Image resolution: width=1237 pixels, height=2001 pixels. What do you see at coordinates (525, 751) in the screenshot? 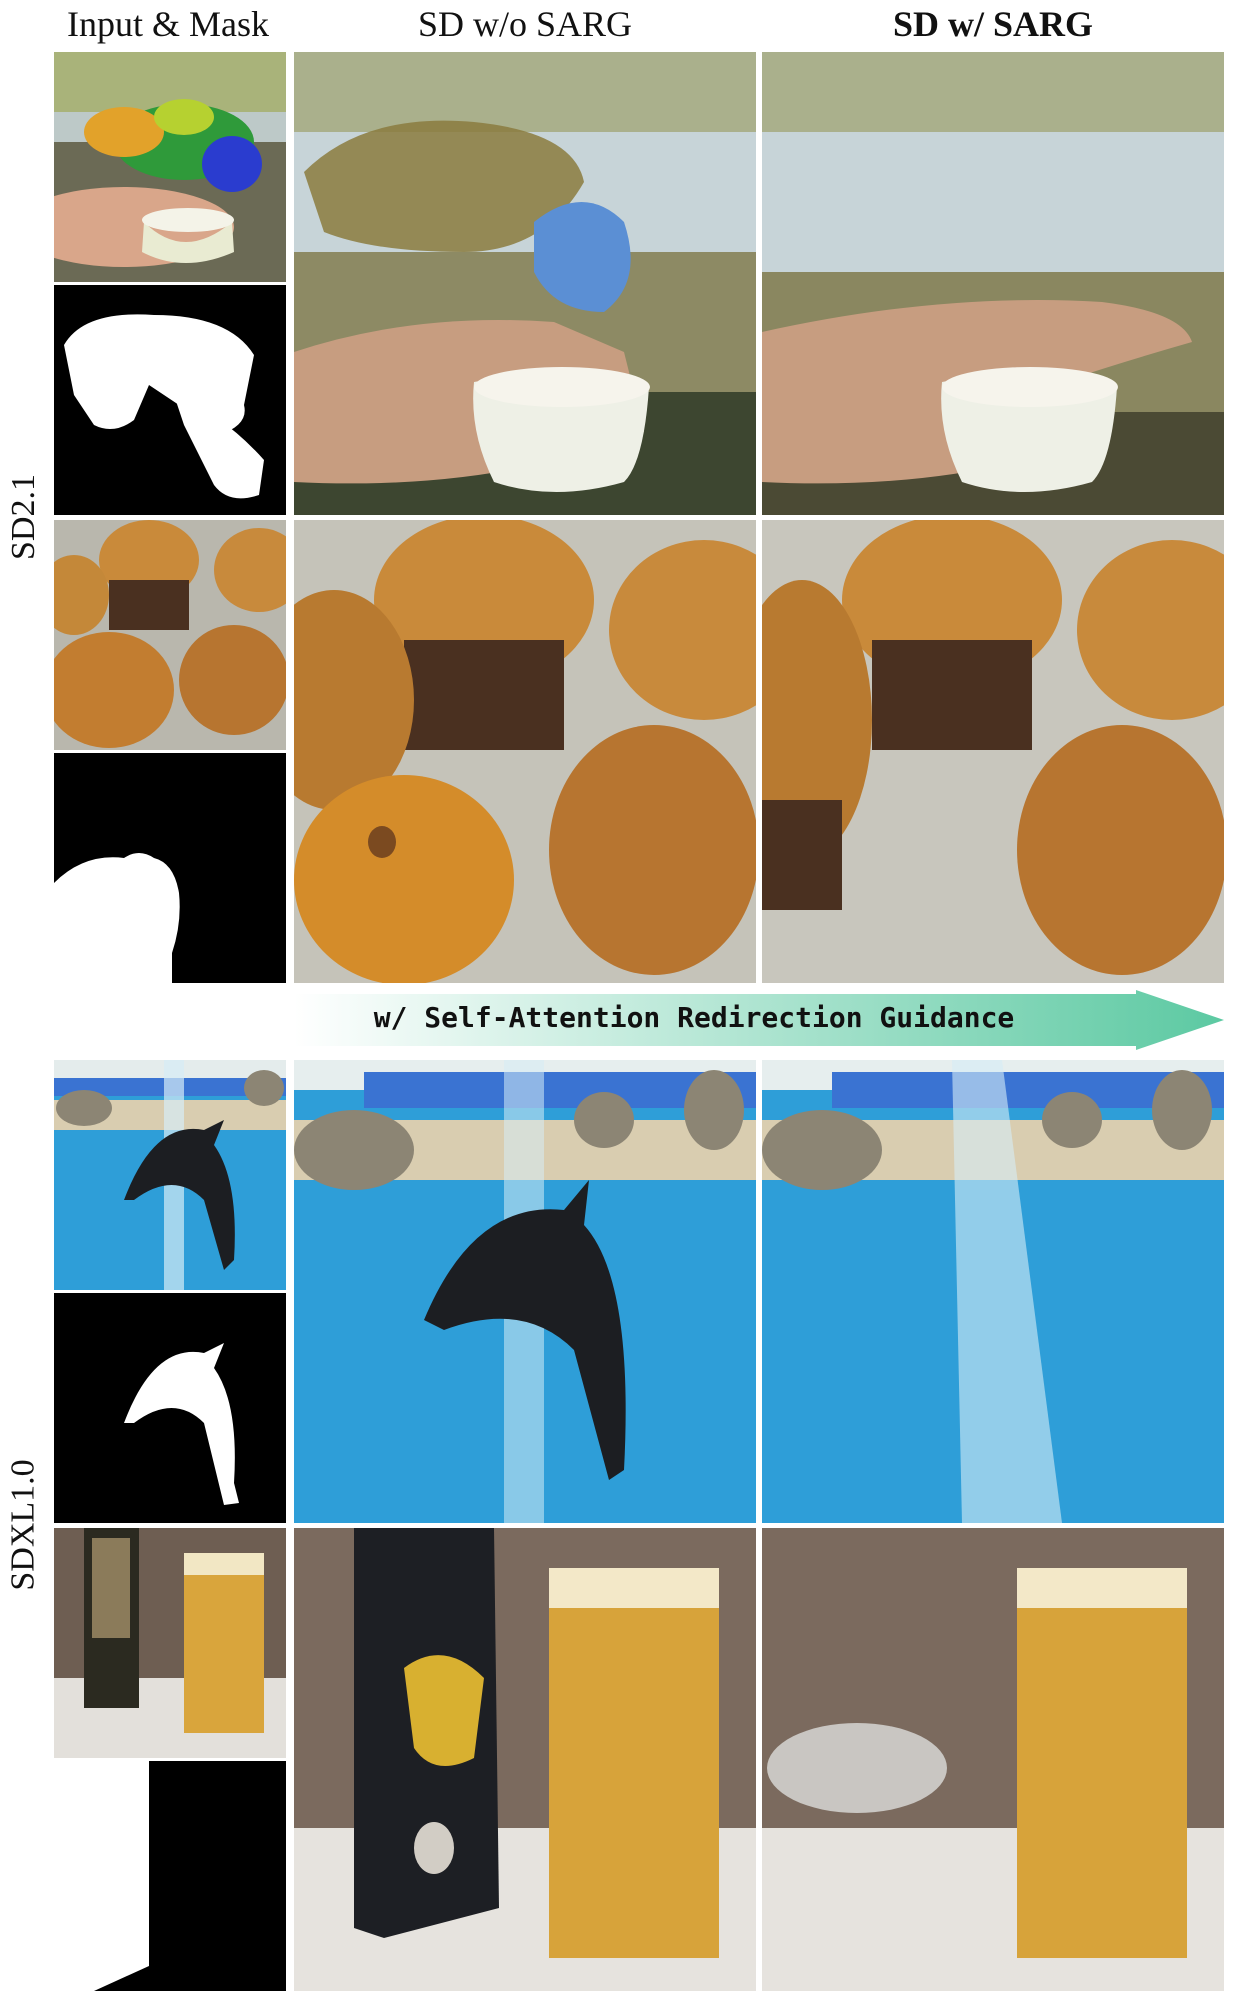
I see `result-without-sarg-muffins` at bounding box center [525, 751].